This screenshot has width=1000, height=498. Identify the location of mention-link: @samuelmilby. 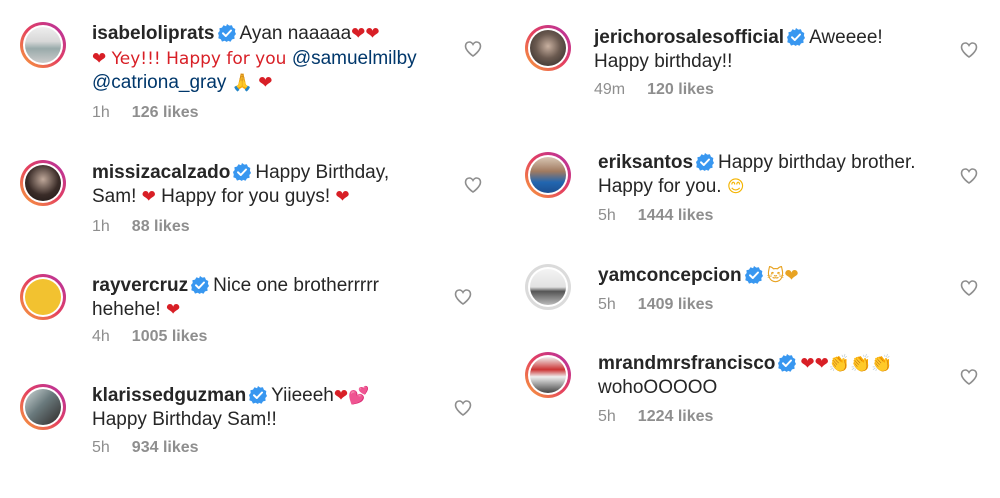
(354, 58).